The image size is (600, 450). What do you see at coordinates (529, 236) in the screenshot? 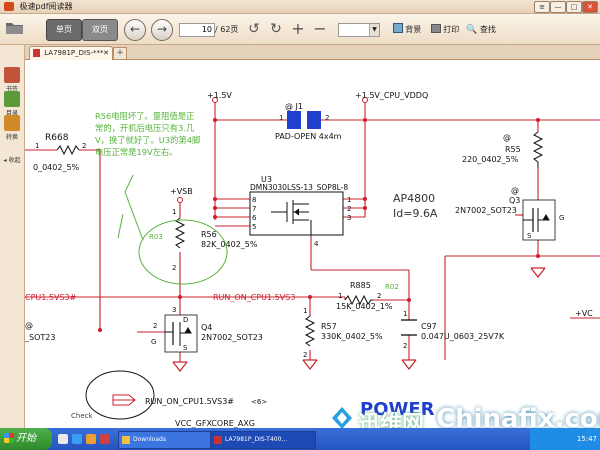
I see `q3-s: S` at bounding box center [529, 236].